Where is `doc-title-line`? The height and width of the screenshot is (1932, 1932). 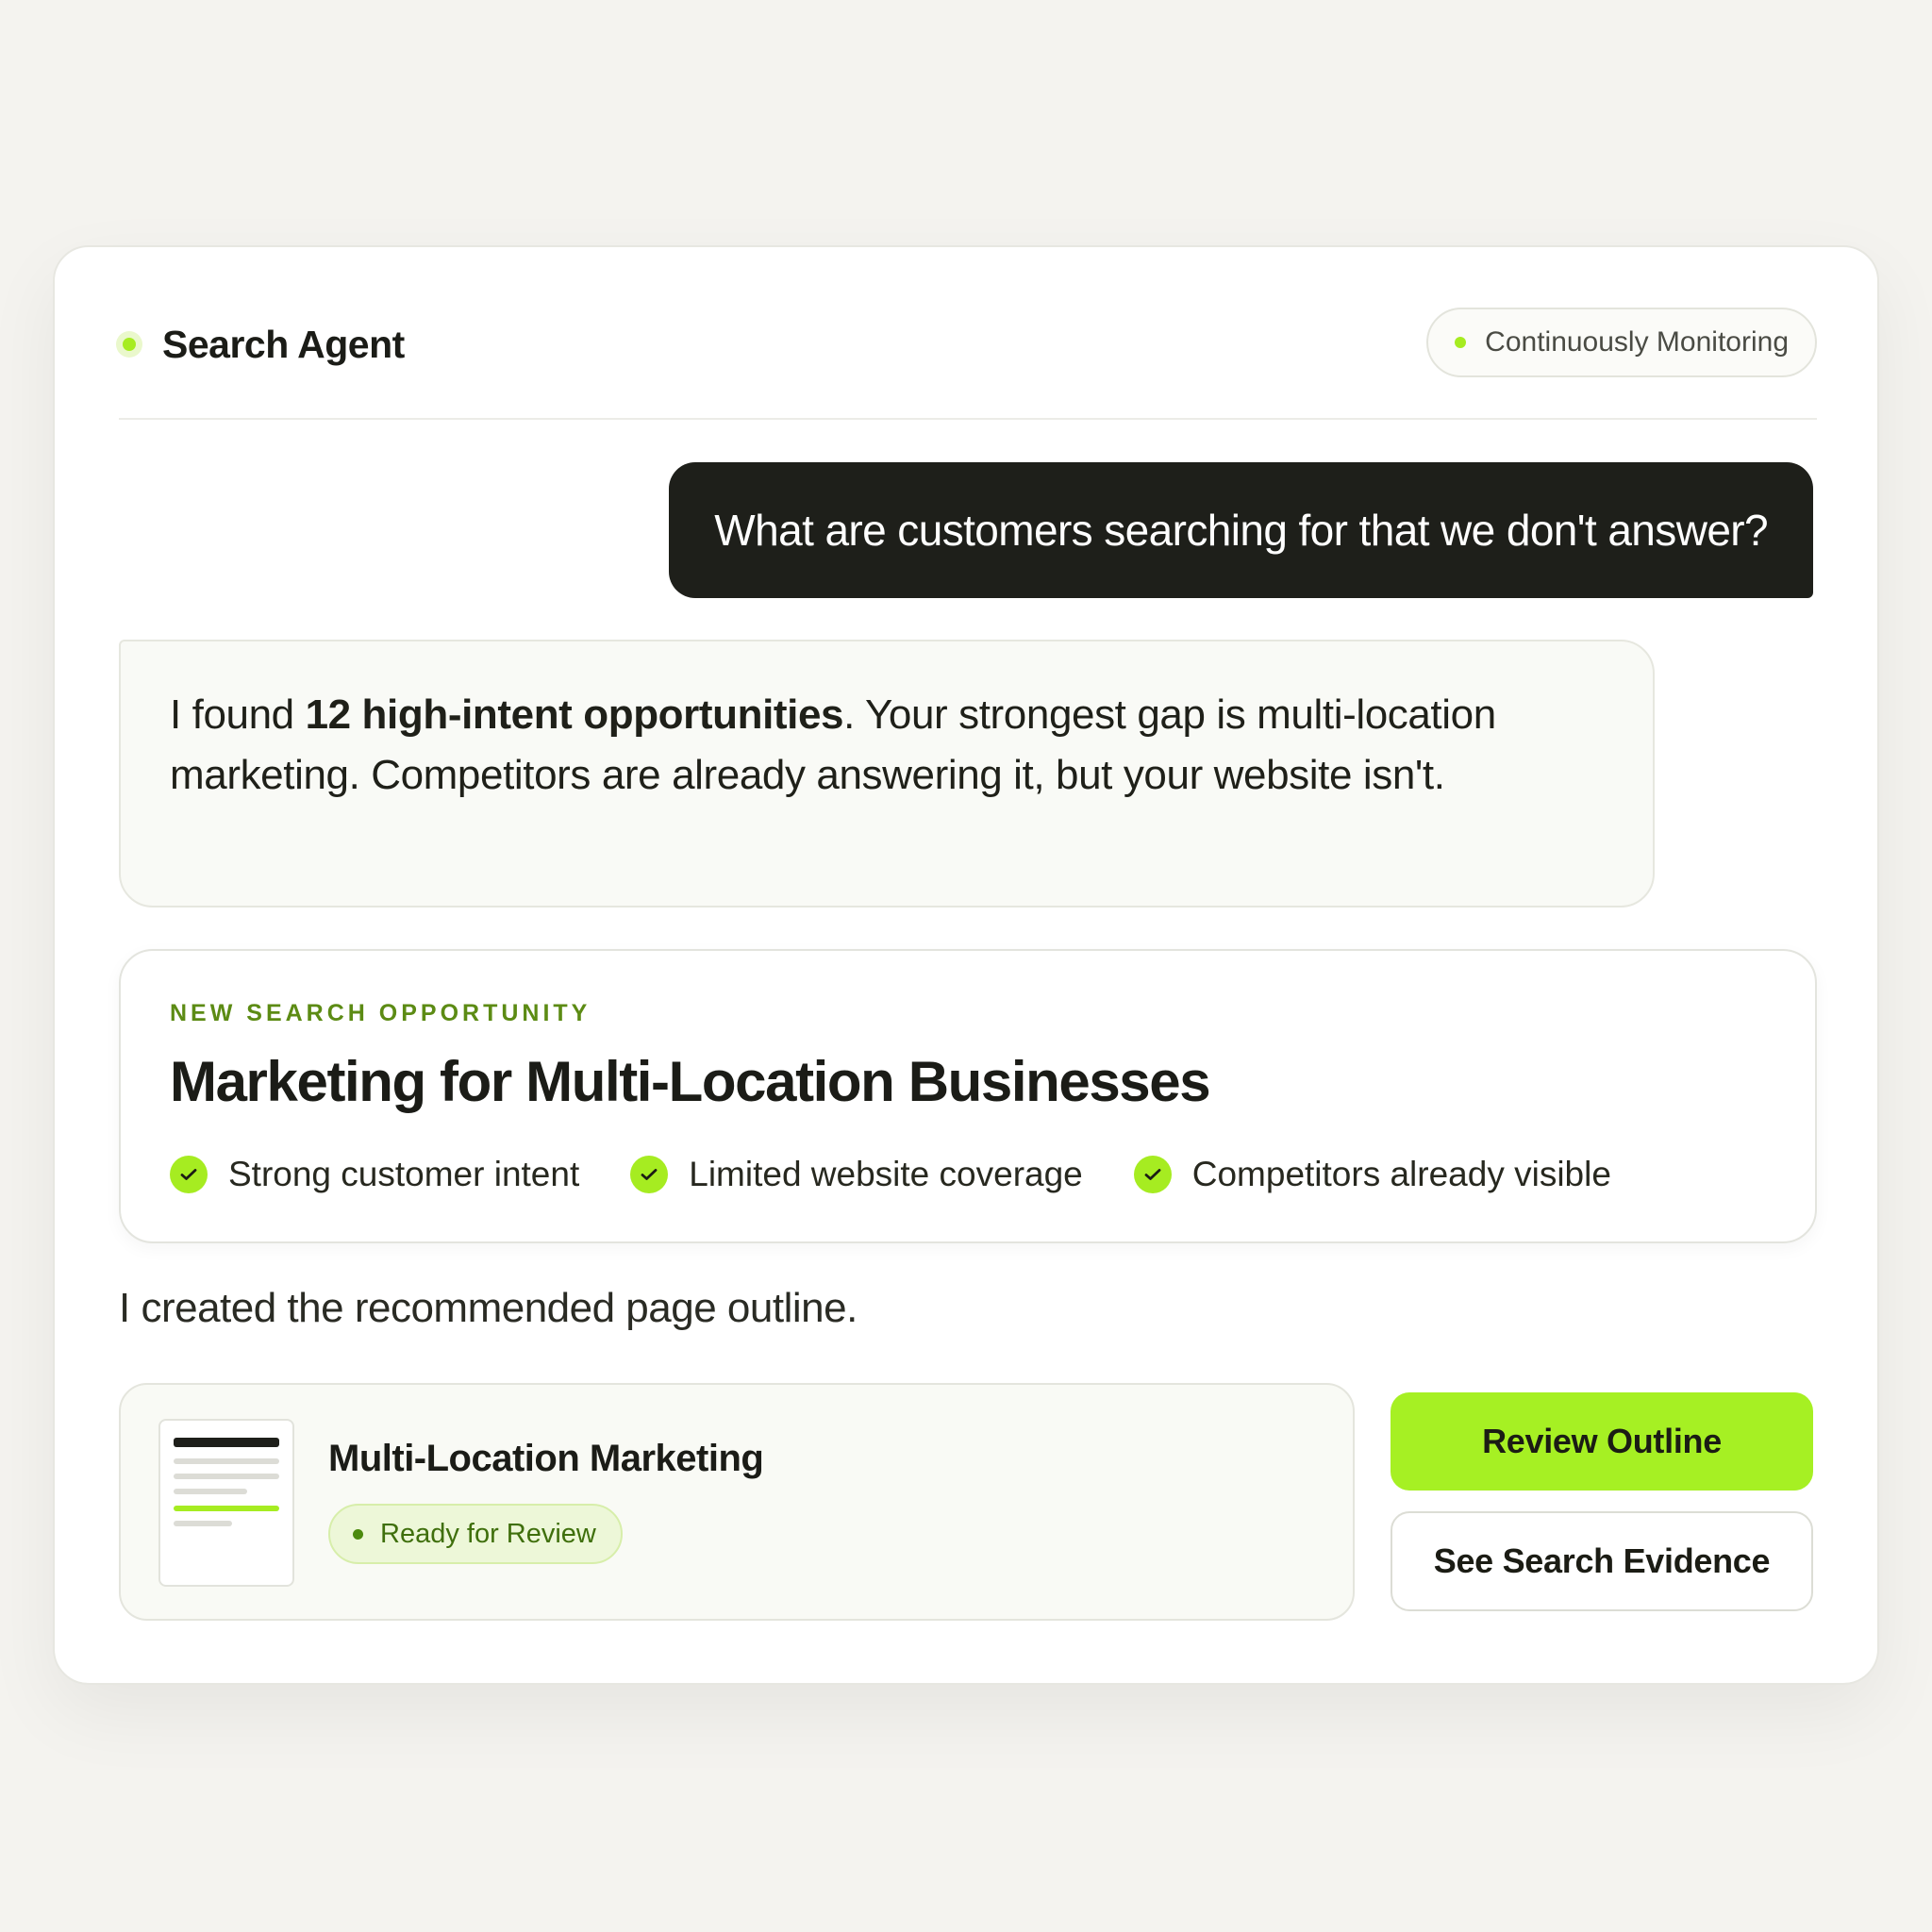 doc-title-line is located at coordinates (227, 1442).